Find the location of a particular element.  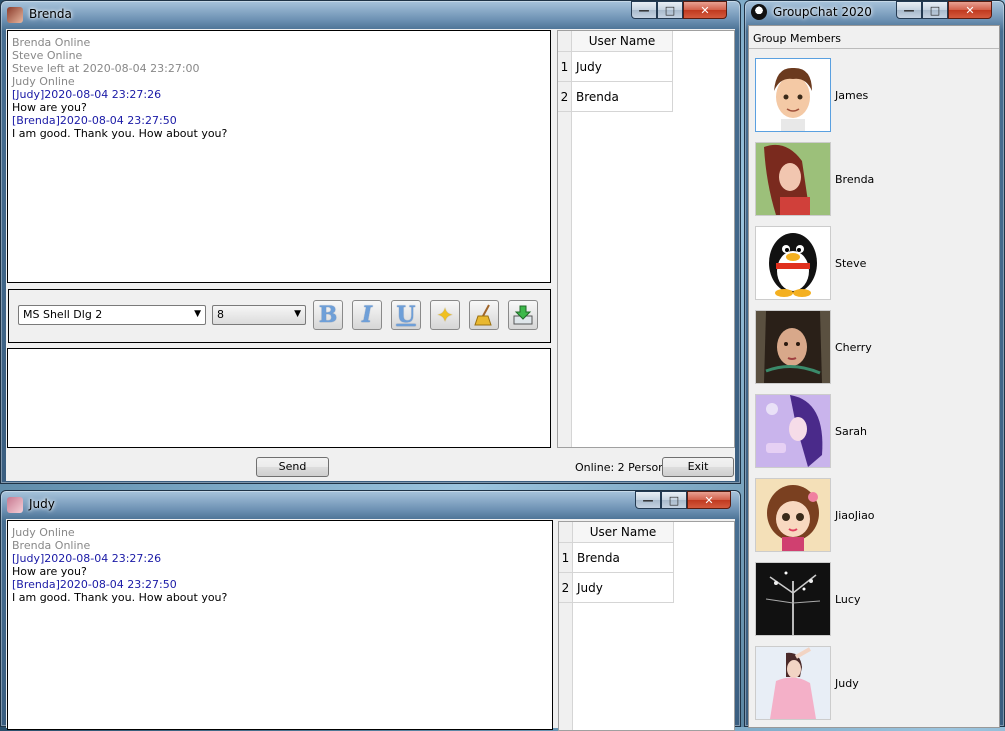

member-list-item: Judy is located at coordinates (807, 683).